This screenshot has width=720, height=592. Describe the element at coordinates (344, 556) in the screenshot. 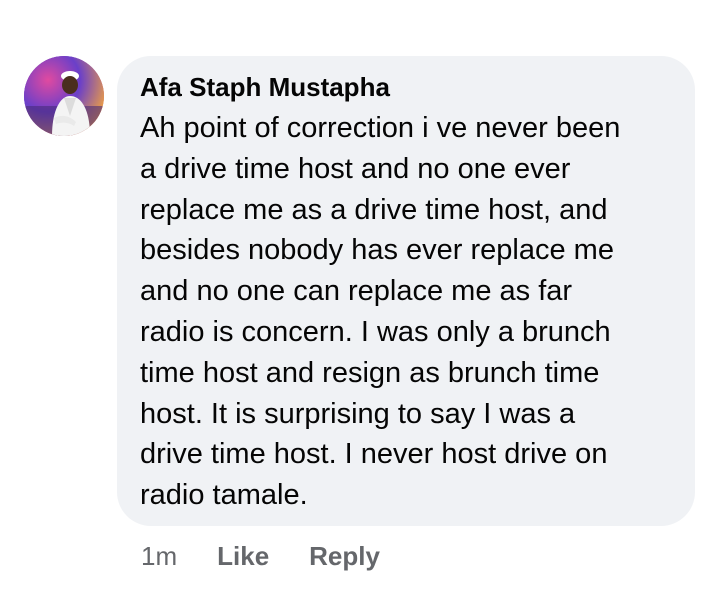

I see `reply-button: Reply` at that location.